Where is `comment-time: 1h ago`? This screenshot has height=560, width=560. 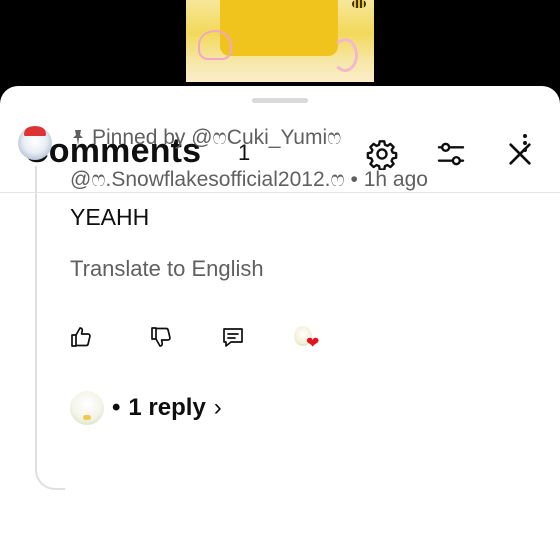
comment-time: 1h ago is located at coordinates (395, 179).